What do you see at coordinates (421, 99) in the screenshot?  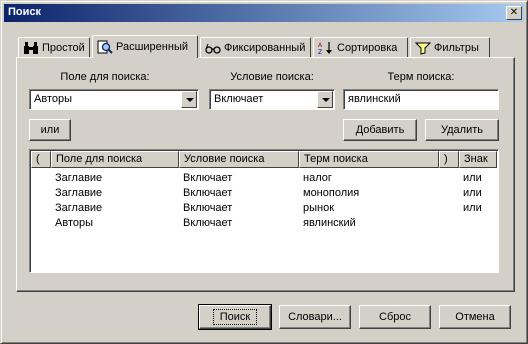 I see `term-input: явлинский` at bounding box center [421, 99].